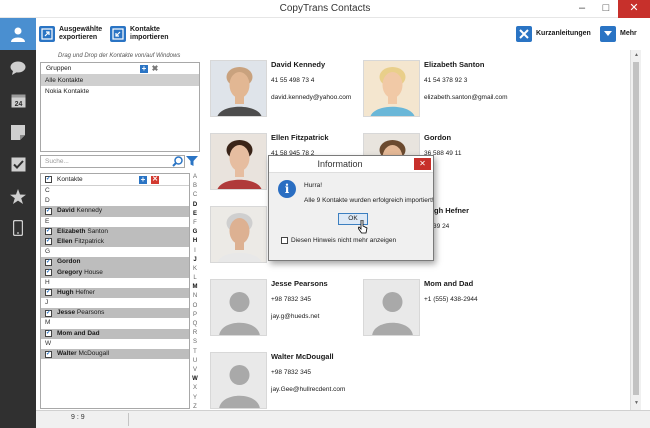 The height and width of the screenshot is (428, 650). I want to click on alphabet-letter: I, so click(195, 251).